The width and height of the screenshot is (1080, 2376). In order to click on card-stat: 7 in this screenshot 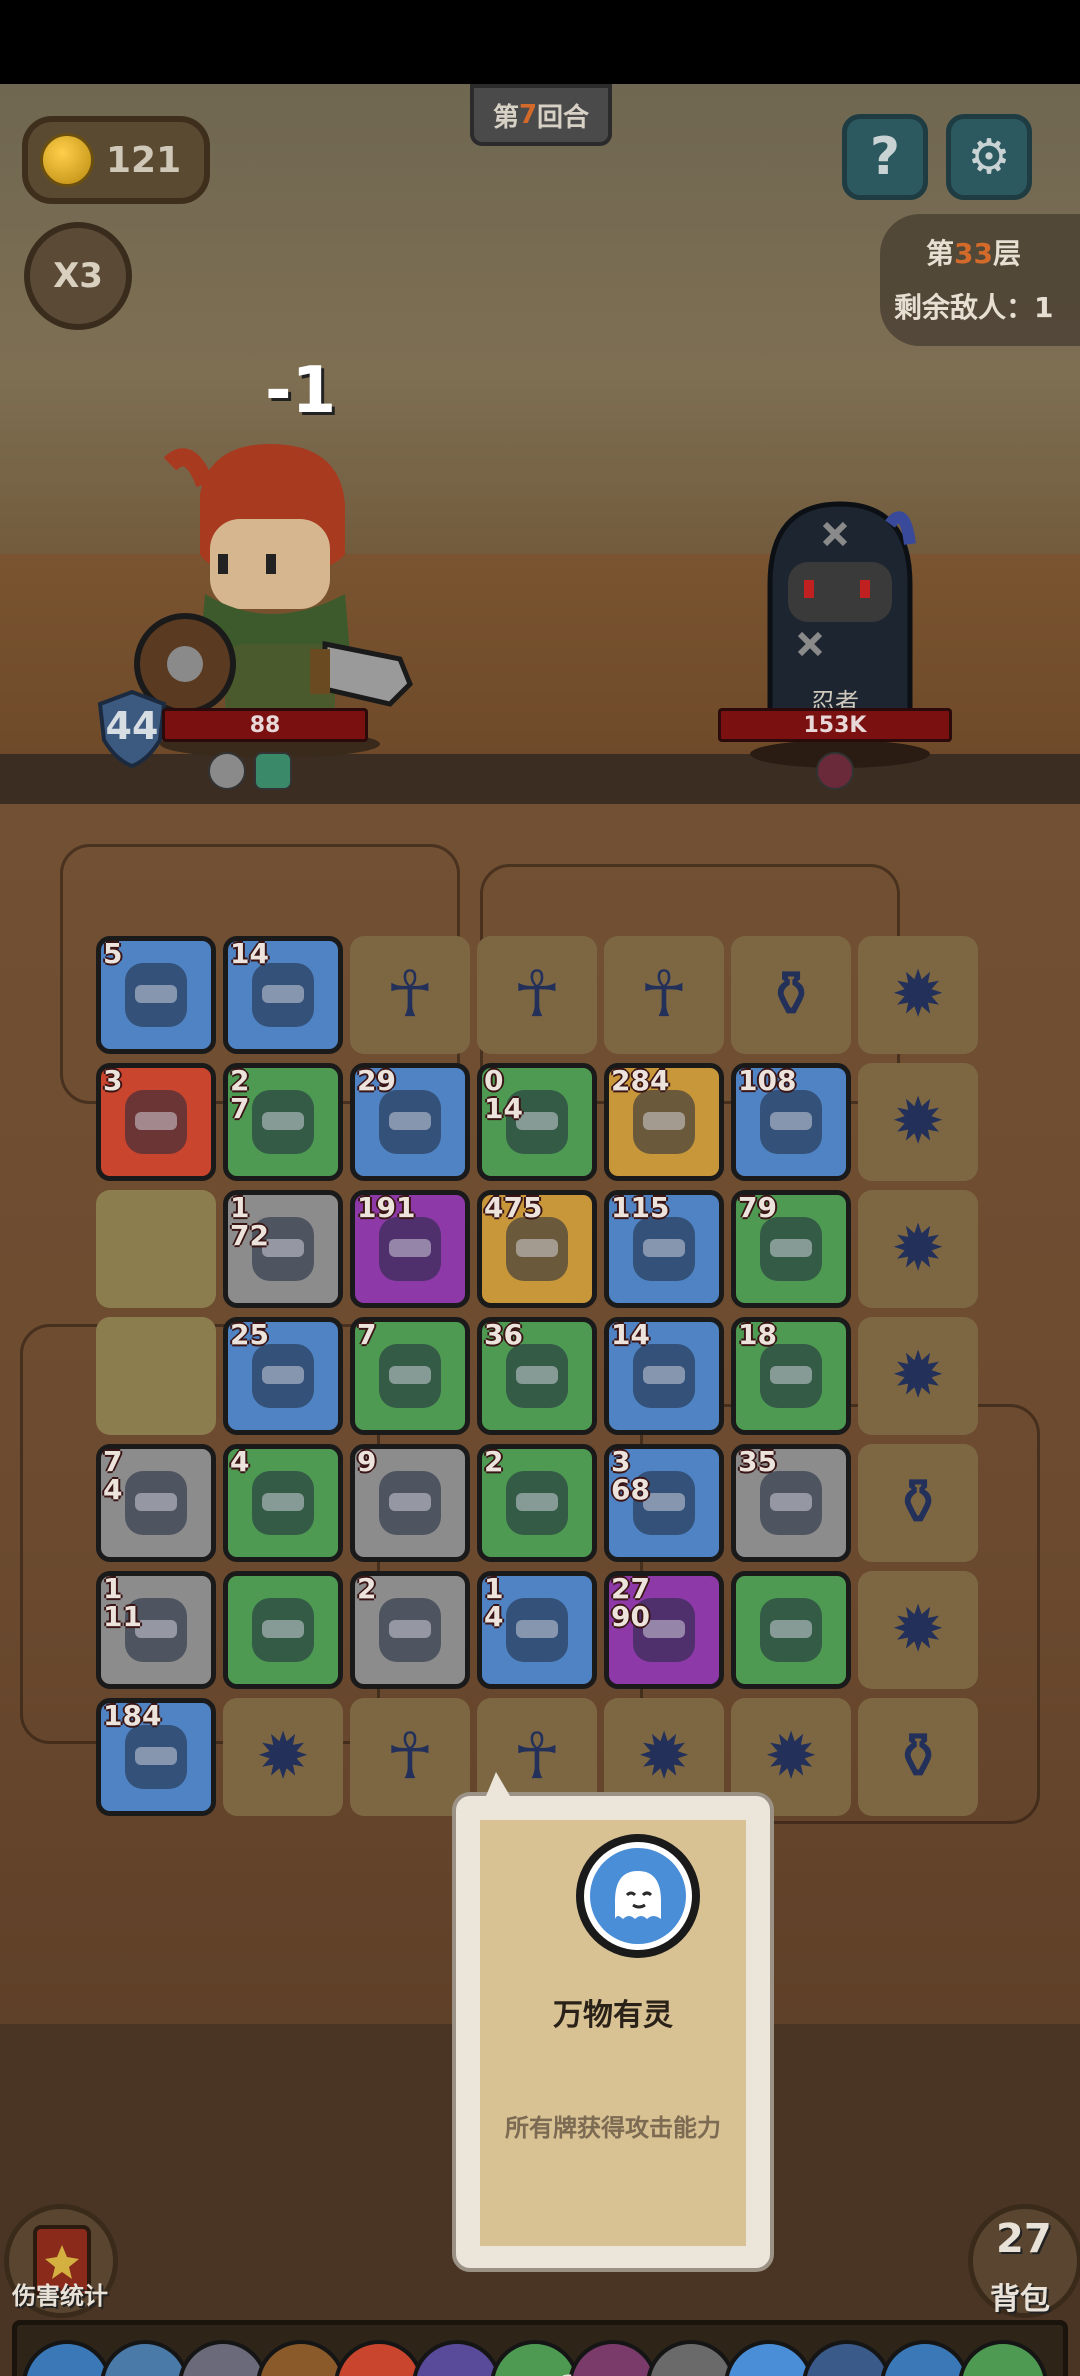, I will do `click(367, 1334)`.